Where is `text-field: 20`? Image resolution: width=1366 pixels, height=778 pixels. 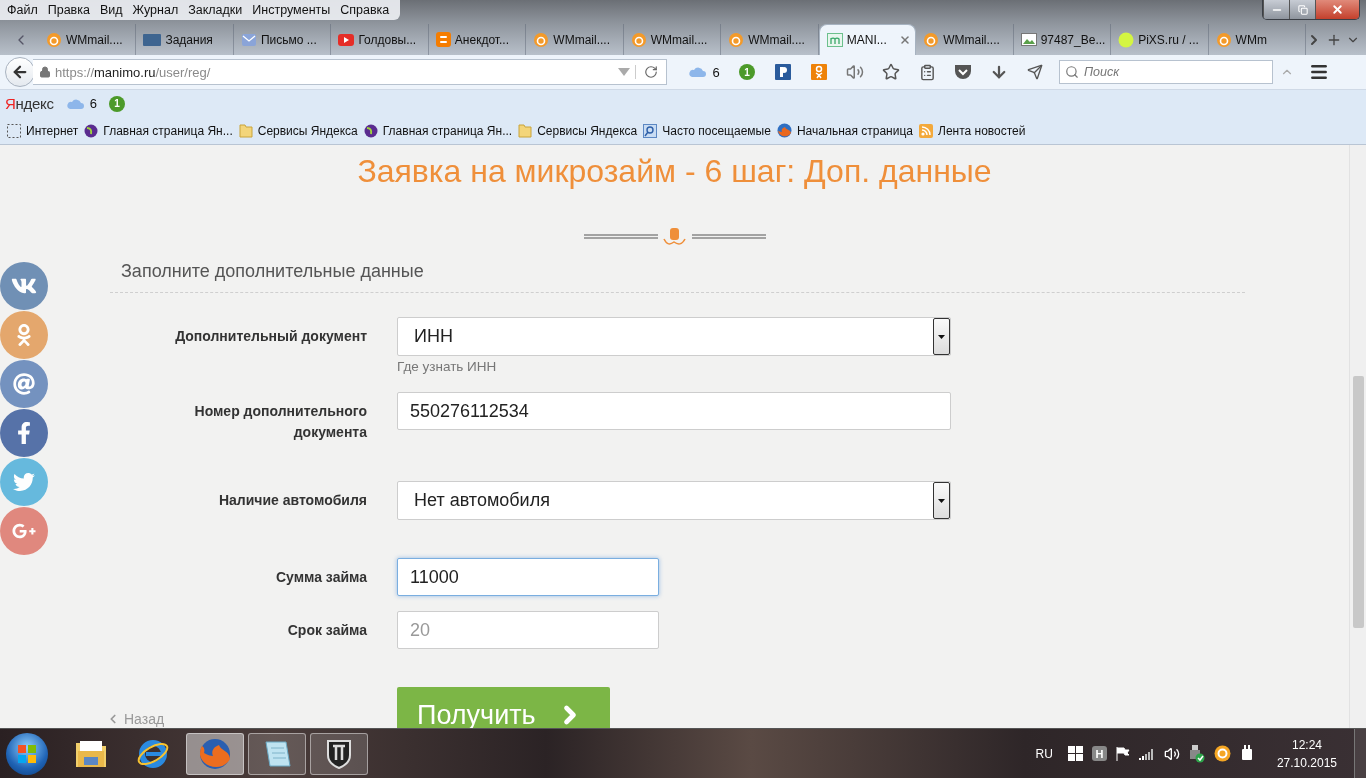 text-field: 20 is located at coordinates (528, 630).